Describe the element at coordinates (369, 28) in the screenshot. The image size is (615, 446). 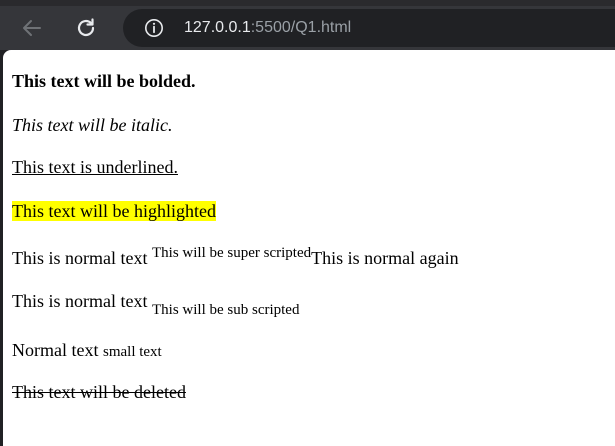
I see `address-bar: 127.0.0.1:5500/Q1.html` at that location.